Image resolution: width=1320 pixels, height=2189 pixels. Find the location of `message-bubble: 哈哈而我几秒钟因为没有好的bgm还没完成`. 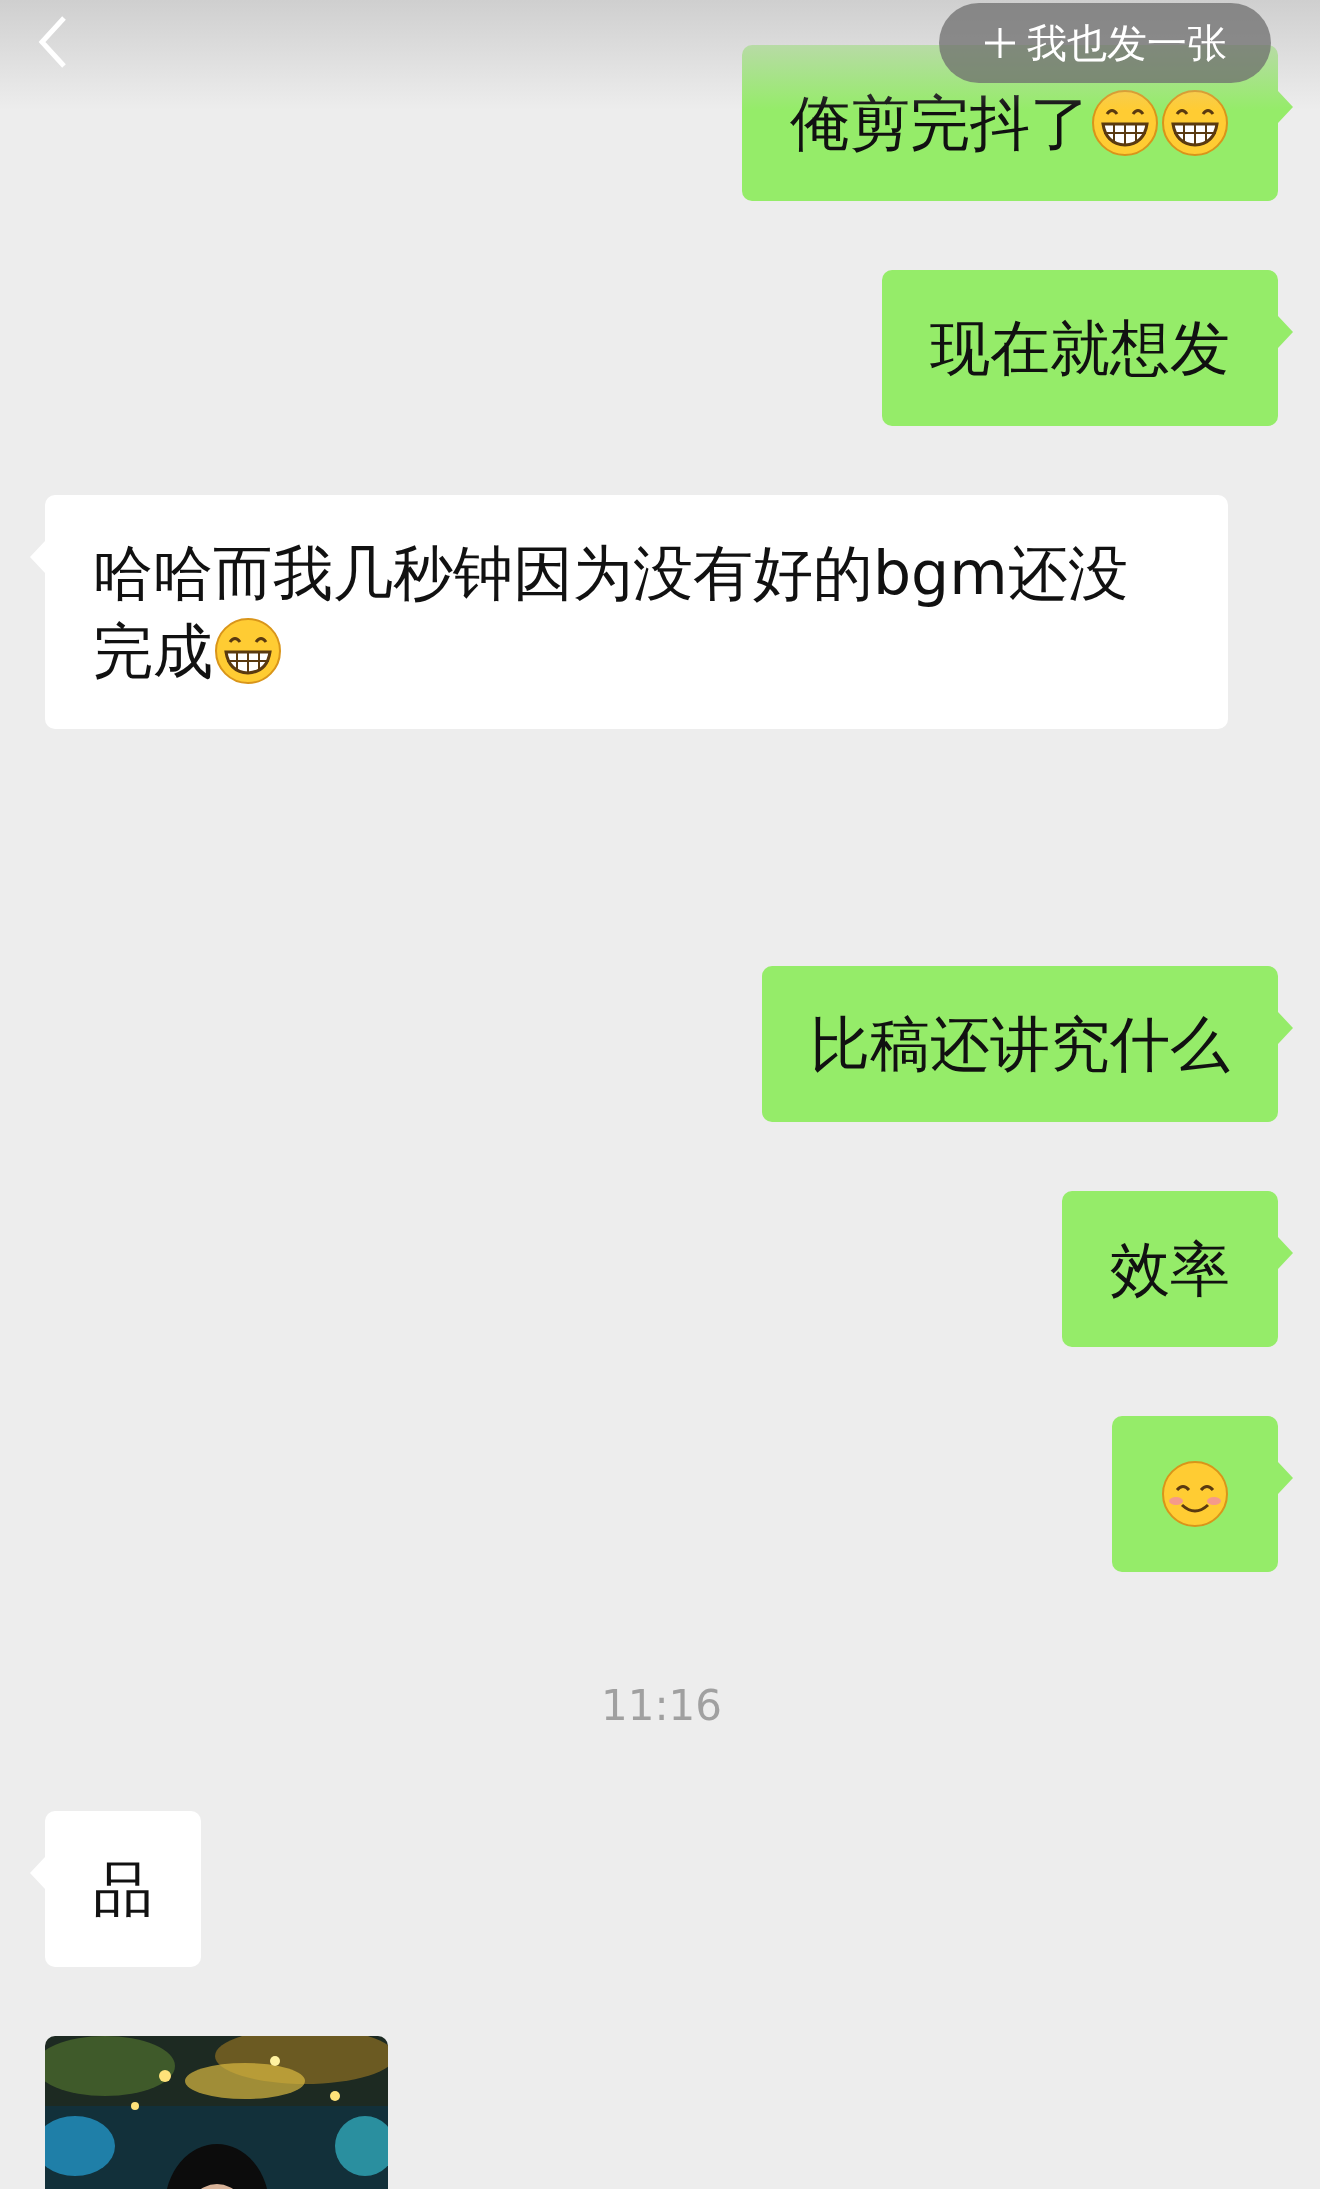

message-bubble: 哈哈而我几秒钟因为没有好的bgm还没完成 is located at coordinates (636, 612).